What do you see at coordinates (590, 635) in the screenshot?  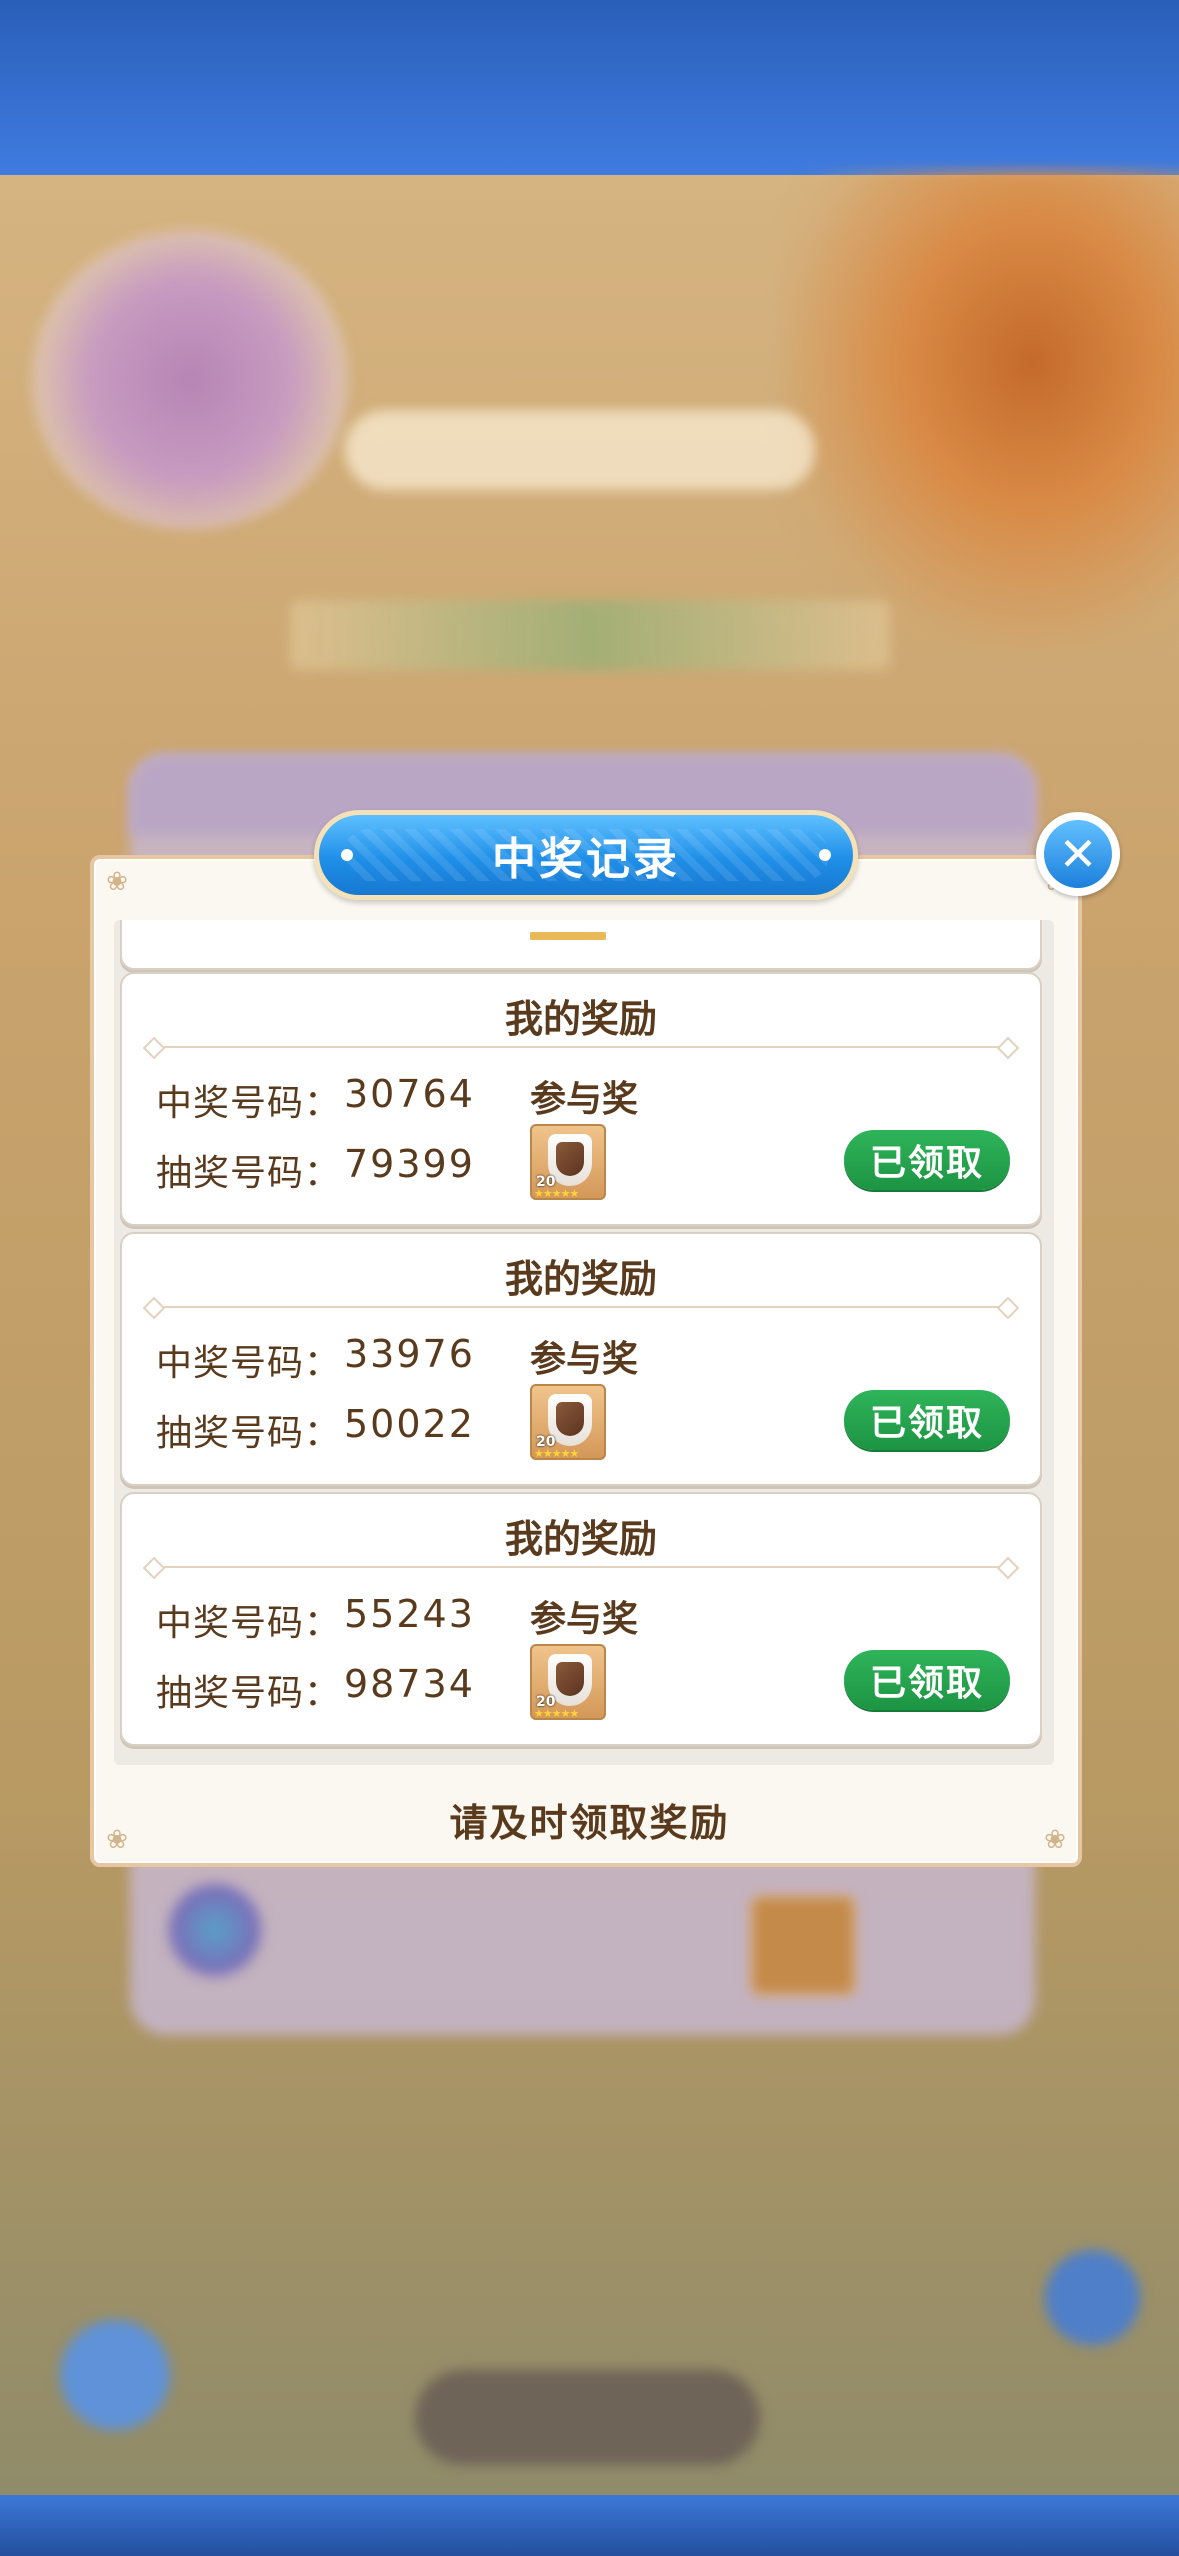 I see `background-counter` at bounding box center [590, 635].